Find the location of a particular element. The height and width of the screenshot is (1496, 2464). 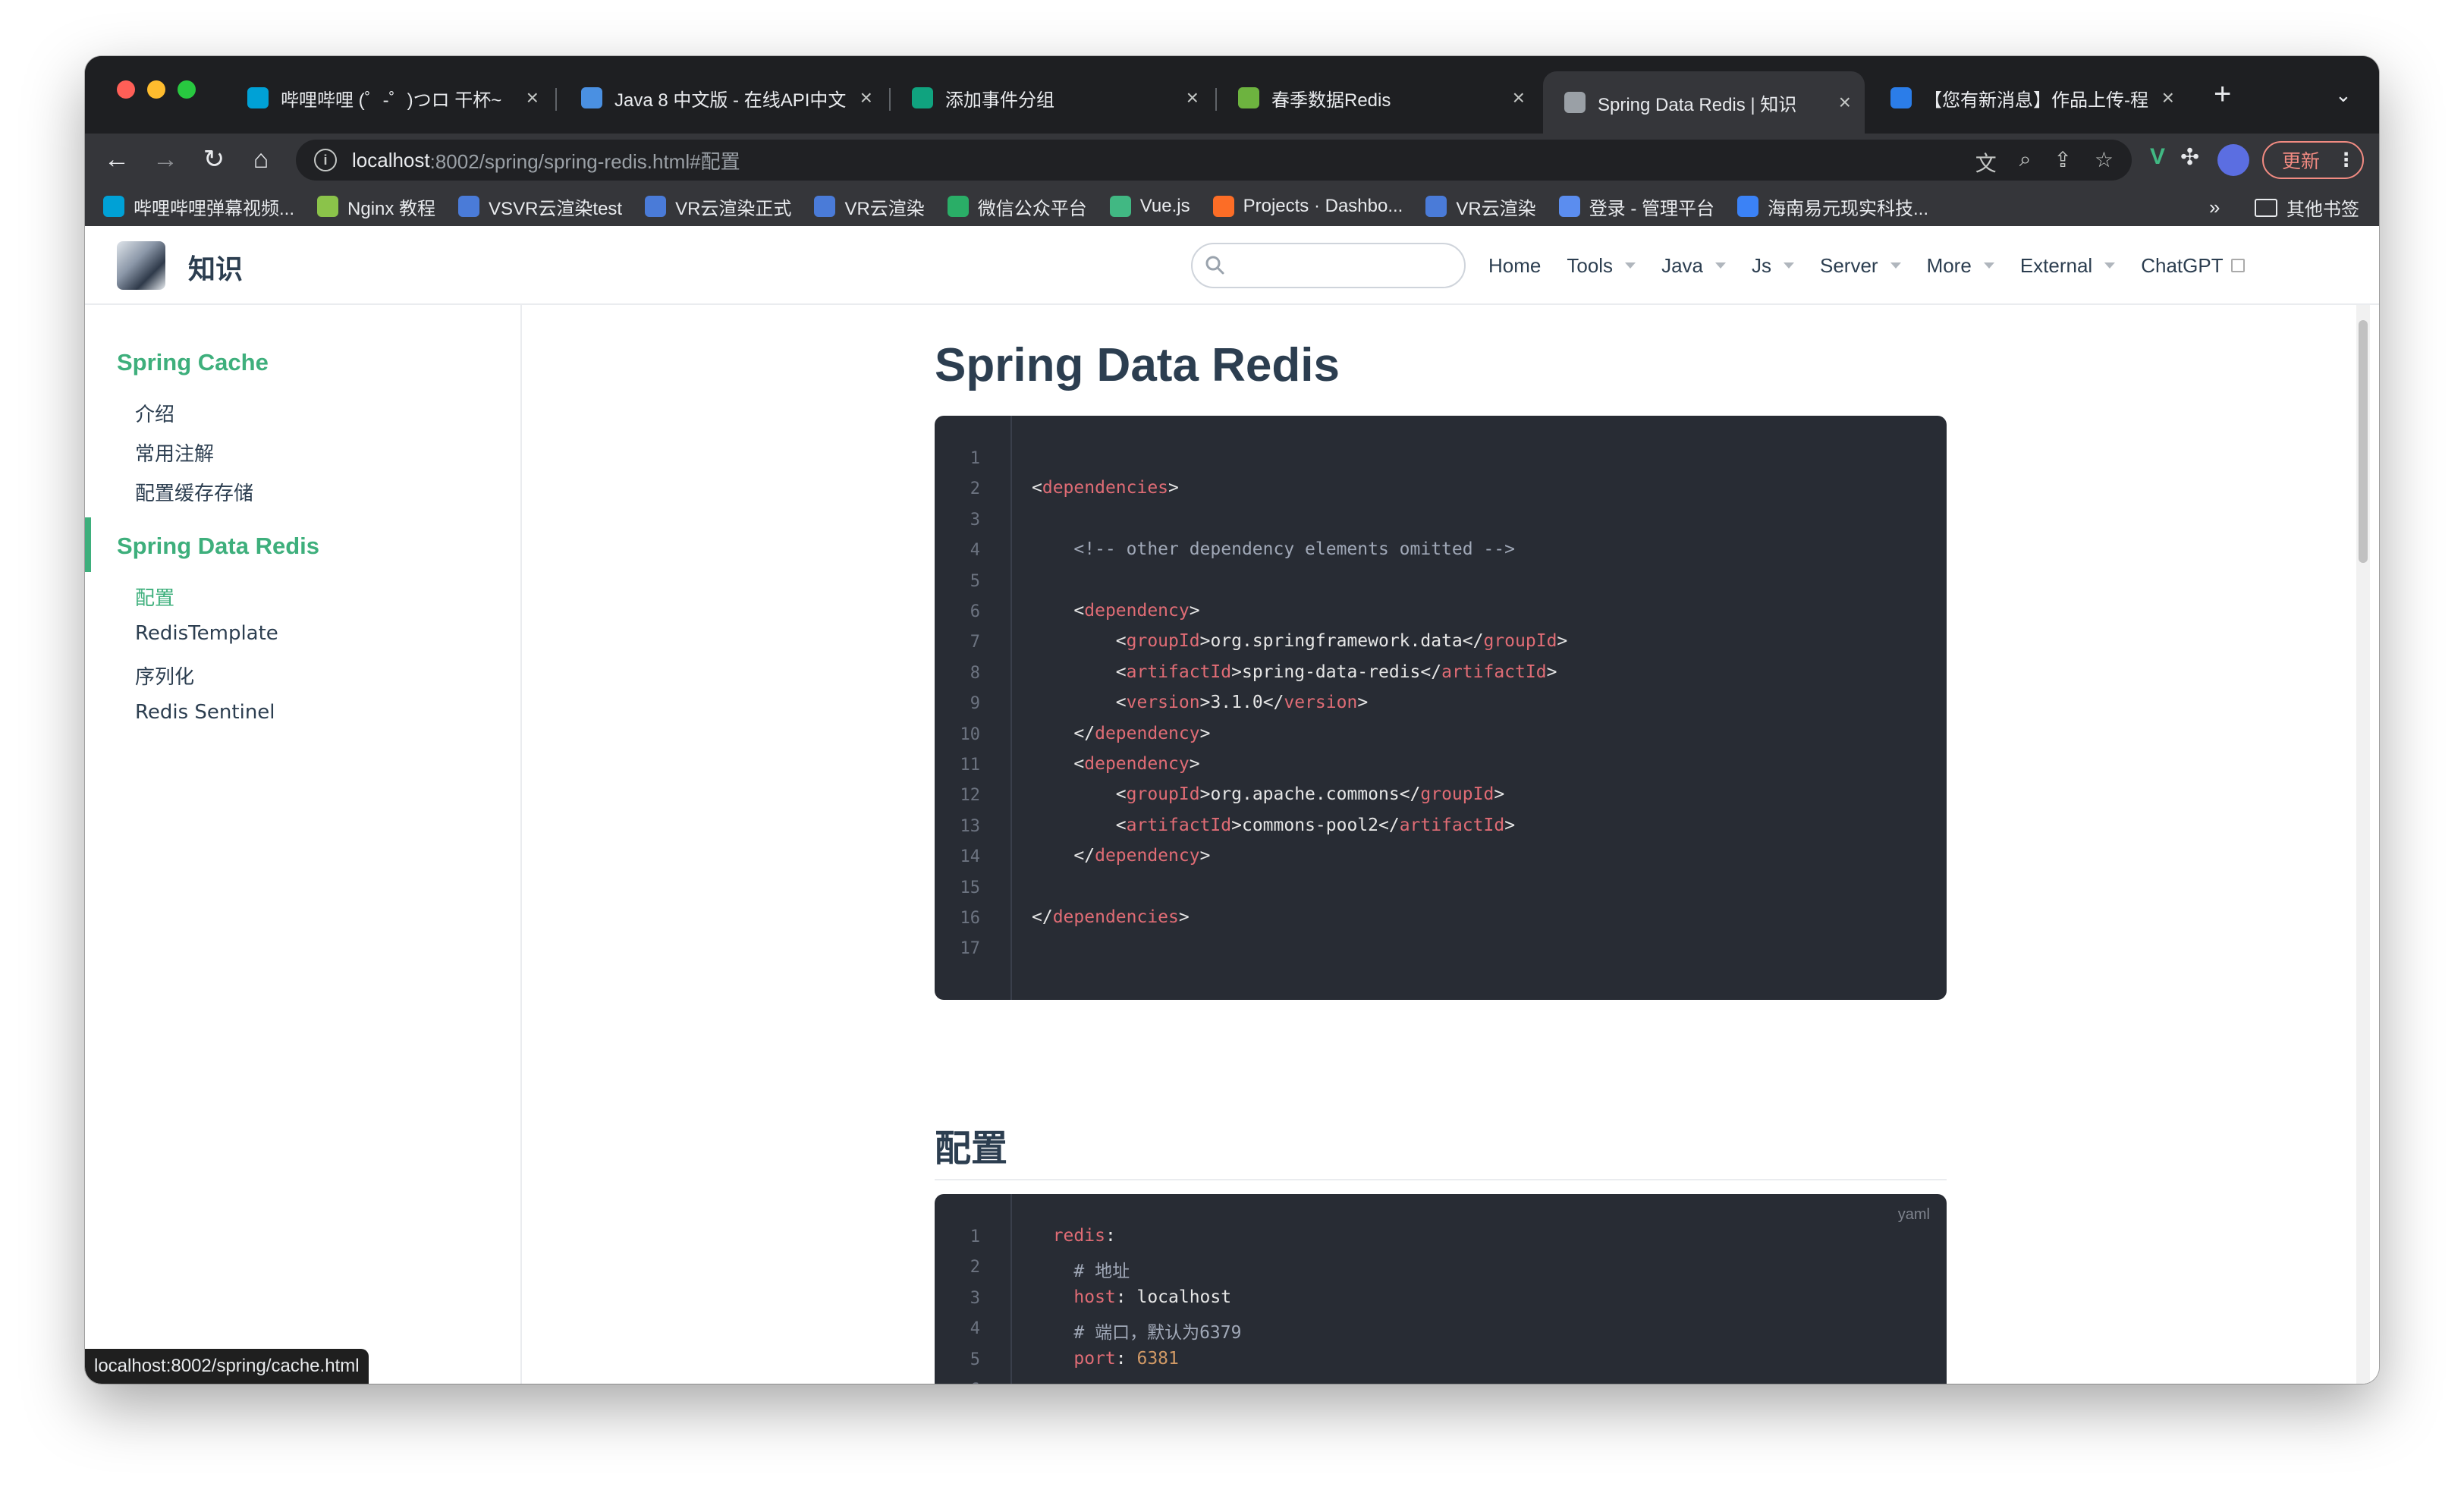

code-line: # 数据库索引 is located at coordinates (1107, 1381).